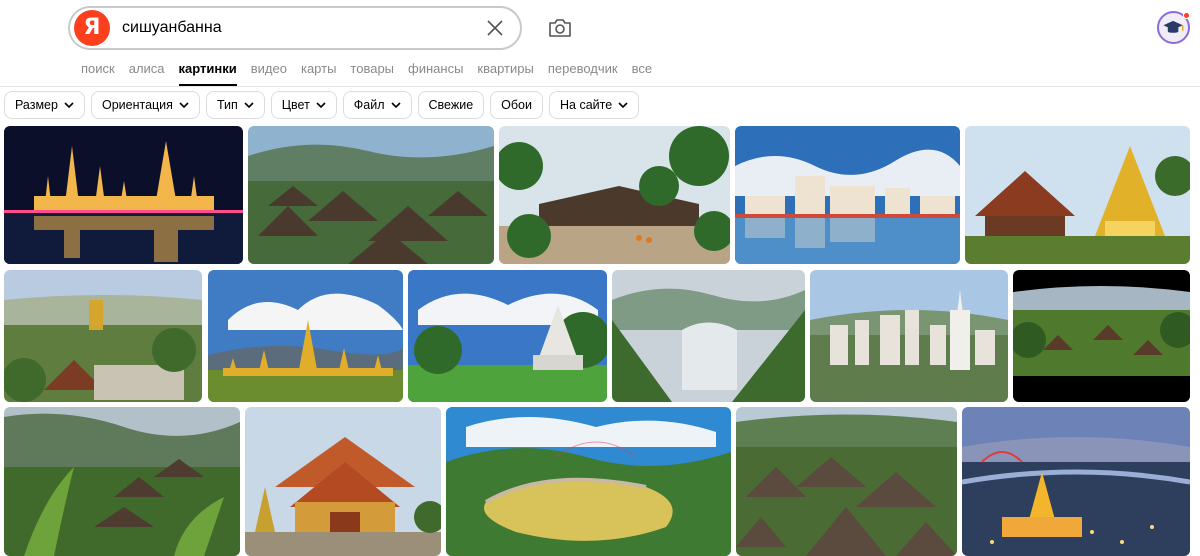 The image size is (1200, 556). I want to click on filter-size: Размер, so click(44, 105).